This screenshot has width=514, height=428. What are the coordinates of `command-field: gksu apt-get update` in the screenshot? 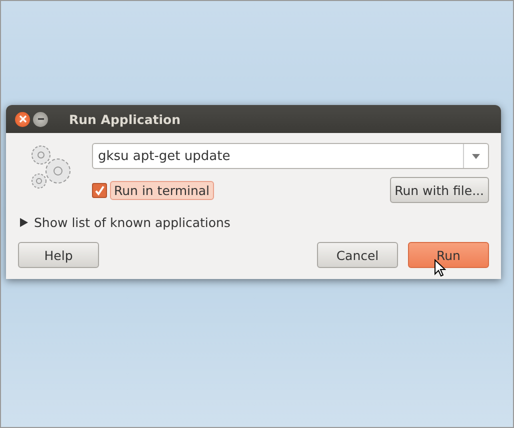 It's located at (290, 156).